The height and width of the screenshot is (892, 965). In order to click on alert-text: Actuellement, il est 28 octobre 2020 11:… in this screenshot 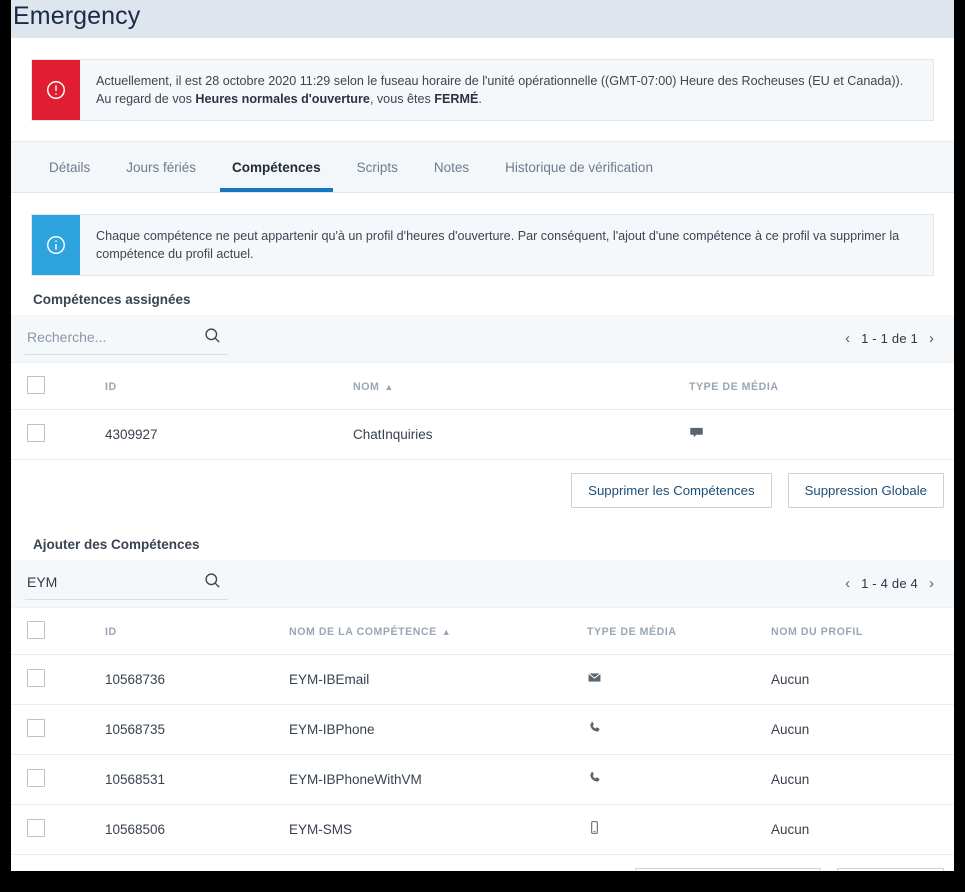, I will do `click(506, 90)`.